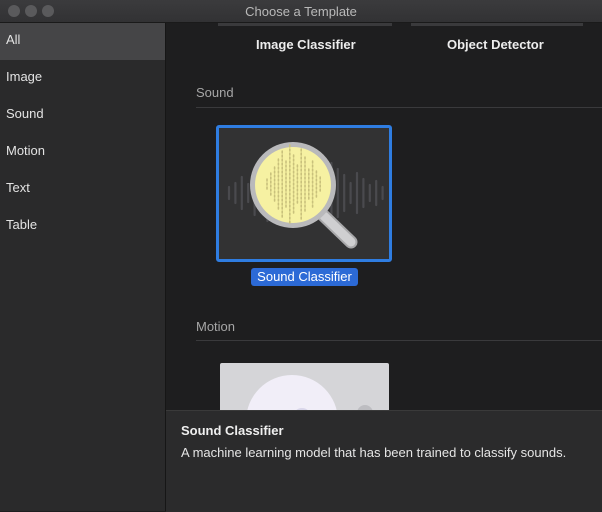 This screenshot has width=602, height=512. I want to click on info-title: Sound Classifier, so click(232, 430).